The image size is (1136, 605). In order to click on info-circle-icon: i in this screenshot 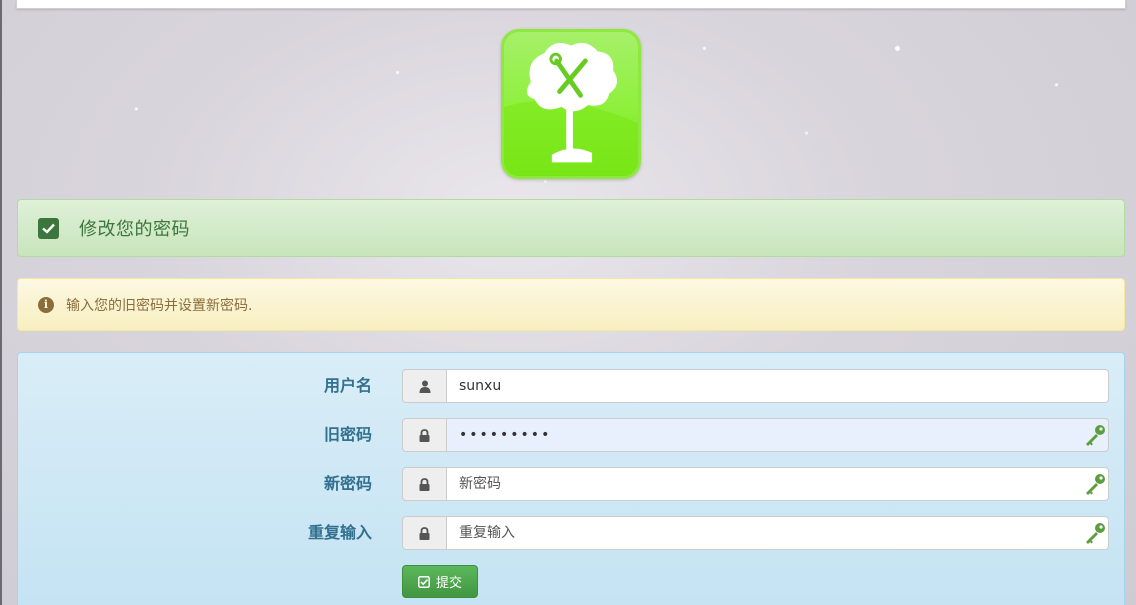, I will do `click(46, 304)`.